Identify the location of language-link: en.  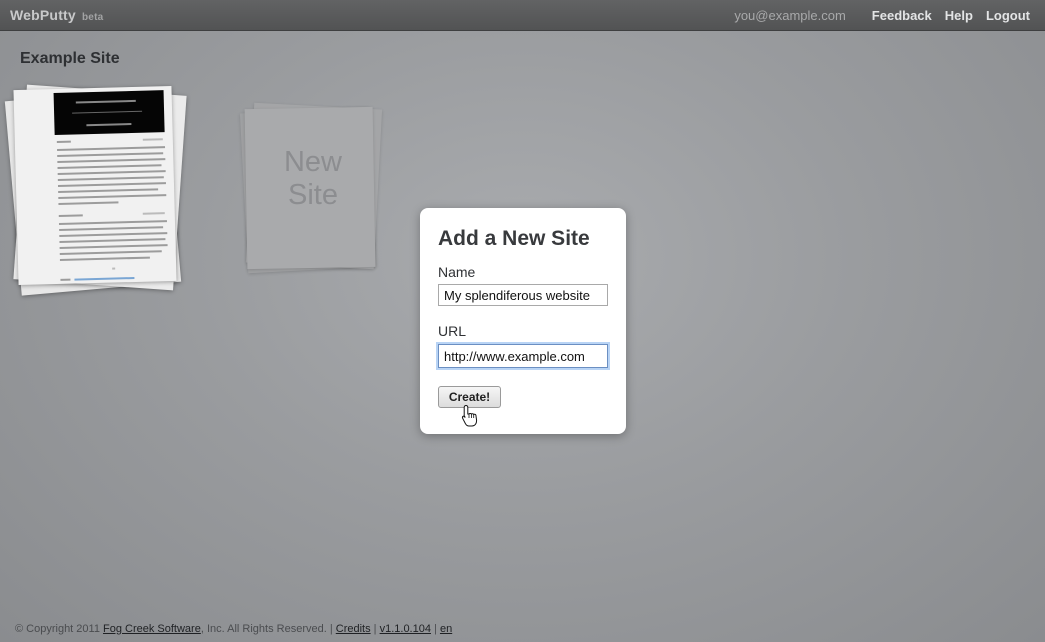
(446, 629).